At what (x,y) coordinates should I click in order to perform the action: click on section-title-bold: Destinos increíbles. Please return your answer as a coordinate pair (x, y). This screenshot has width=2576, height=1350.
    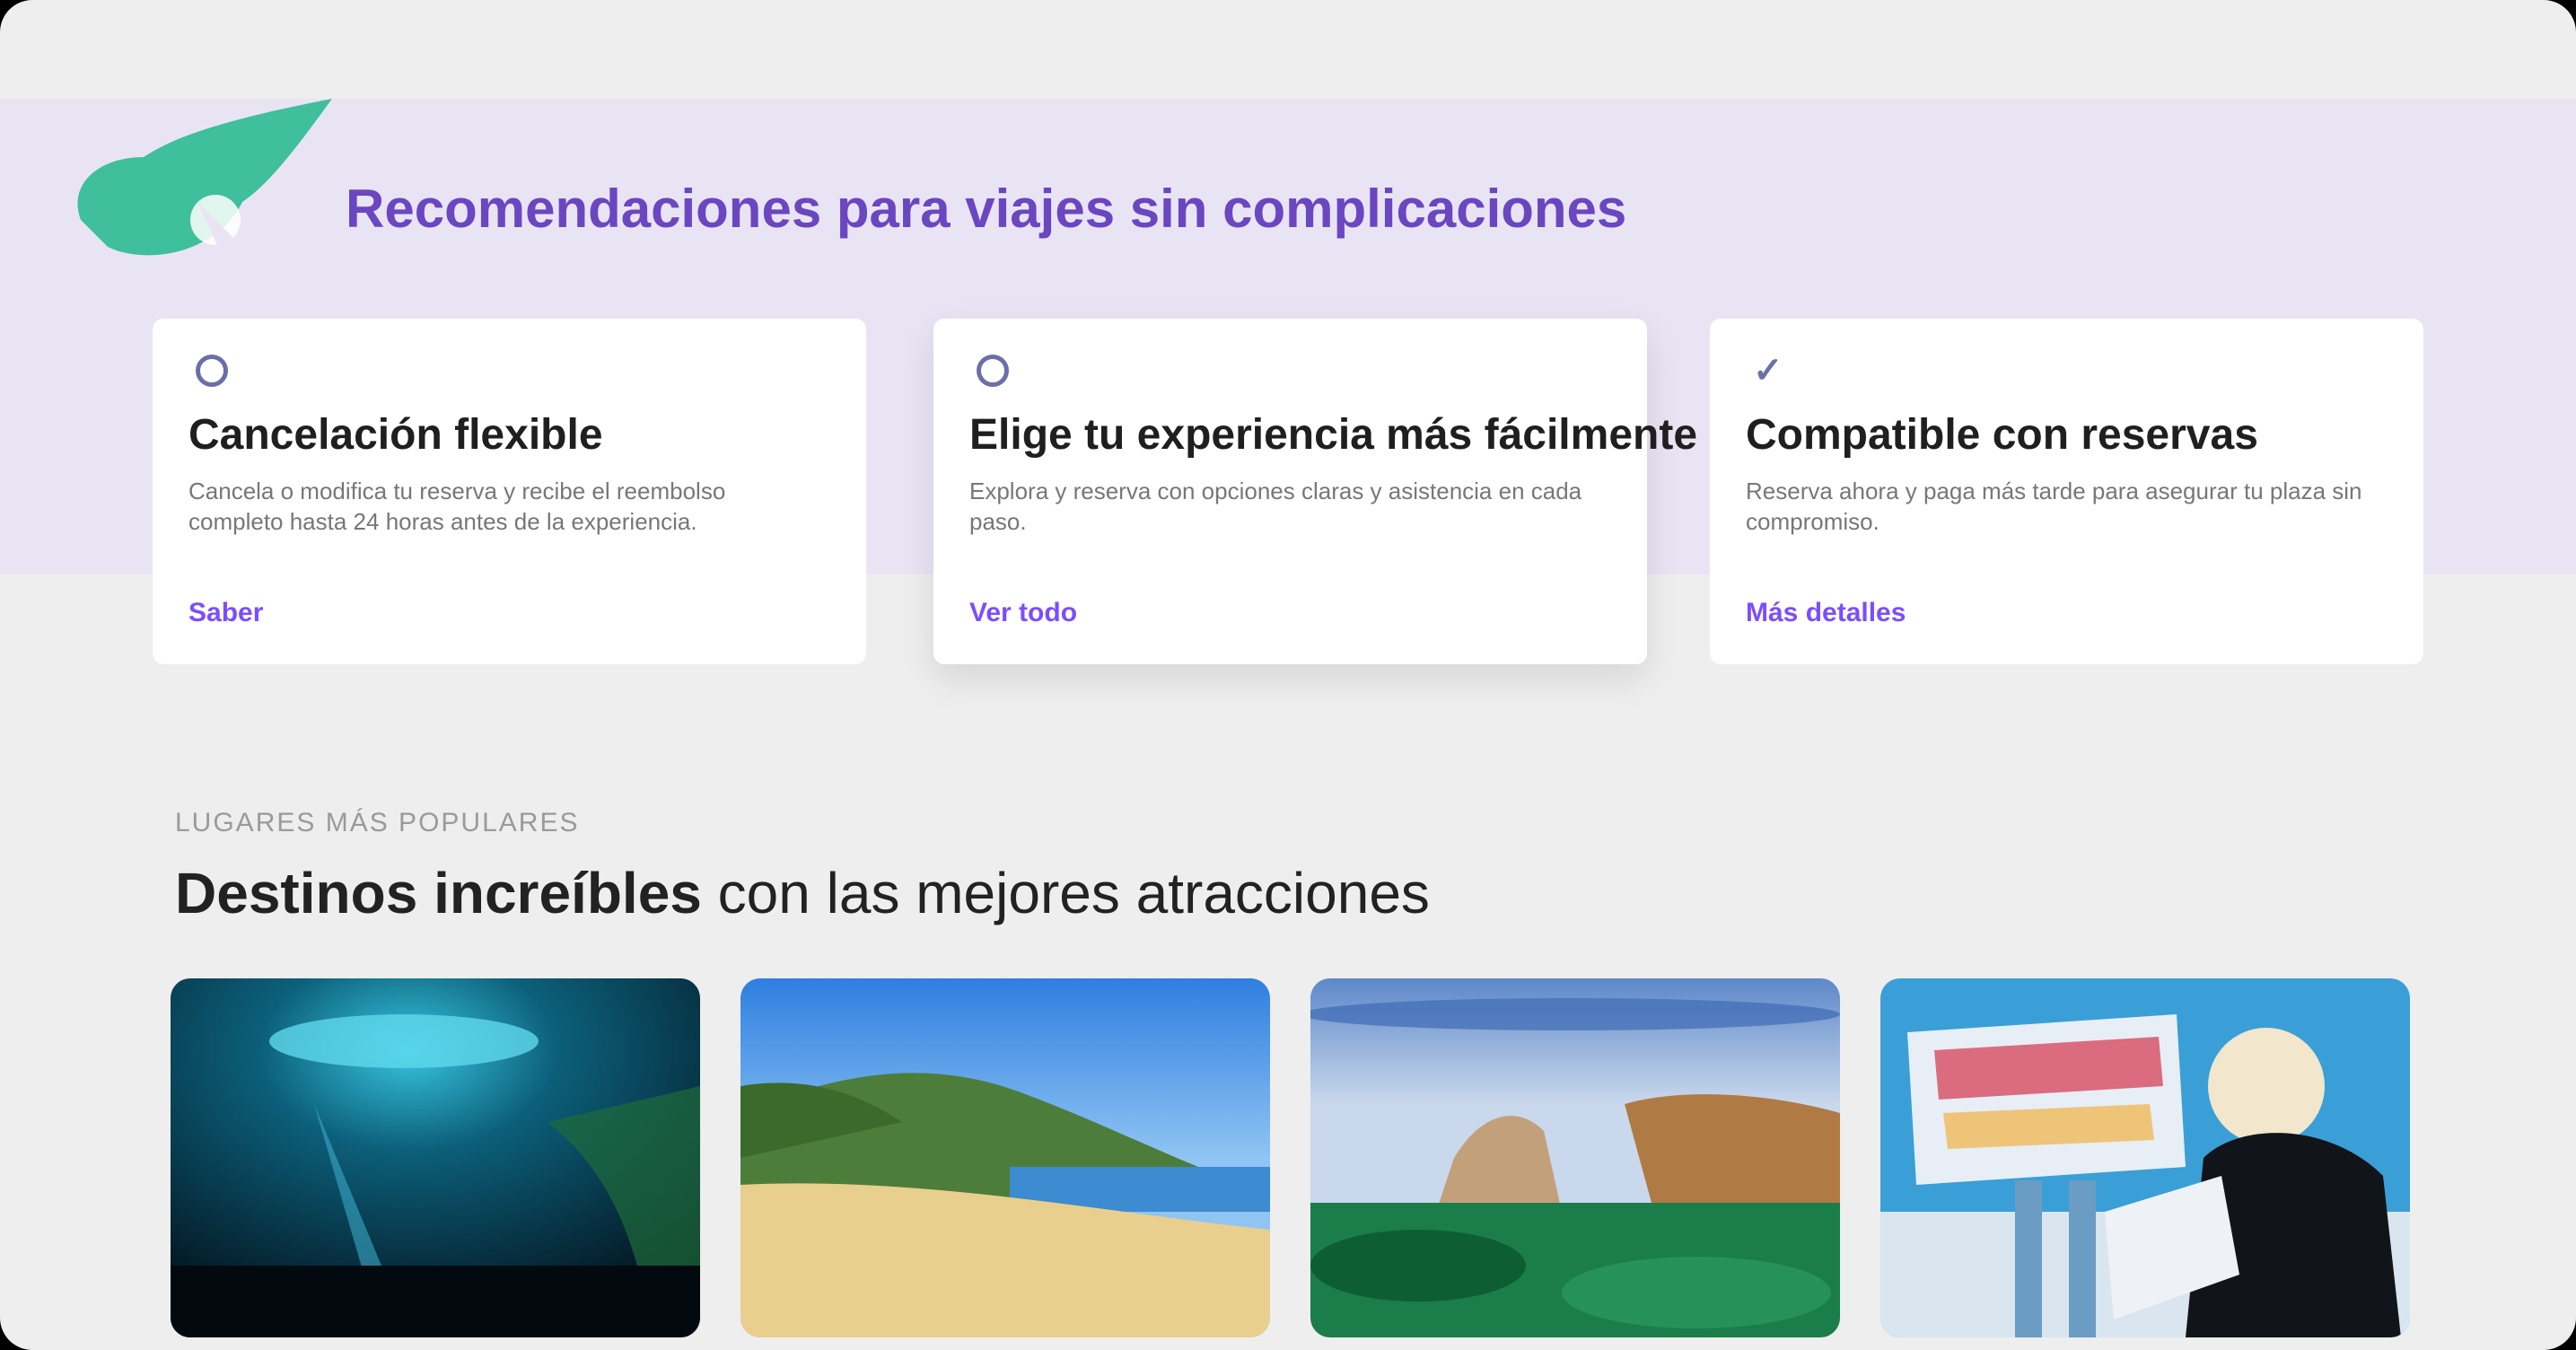
    Looking at the image, I should click on (438, 893).